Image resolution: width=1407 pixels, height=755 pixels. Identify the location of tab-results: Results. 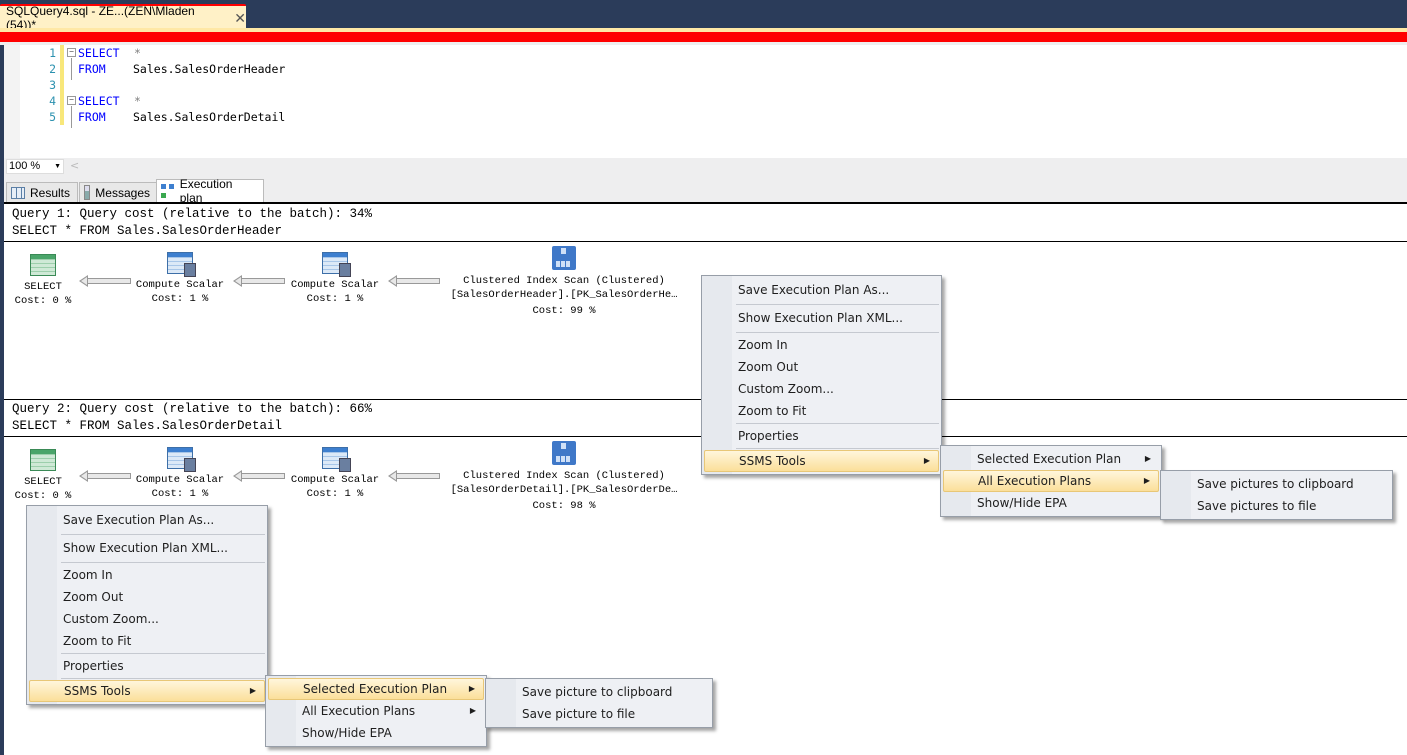
(42, 192).